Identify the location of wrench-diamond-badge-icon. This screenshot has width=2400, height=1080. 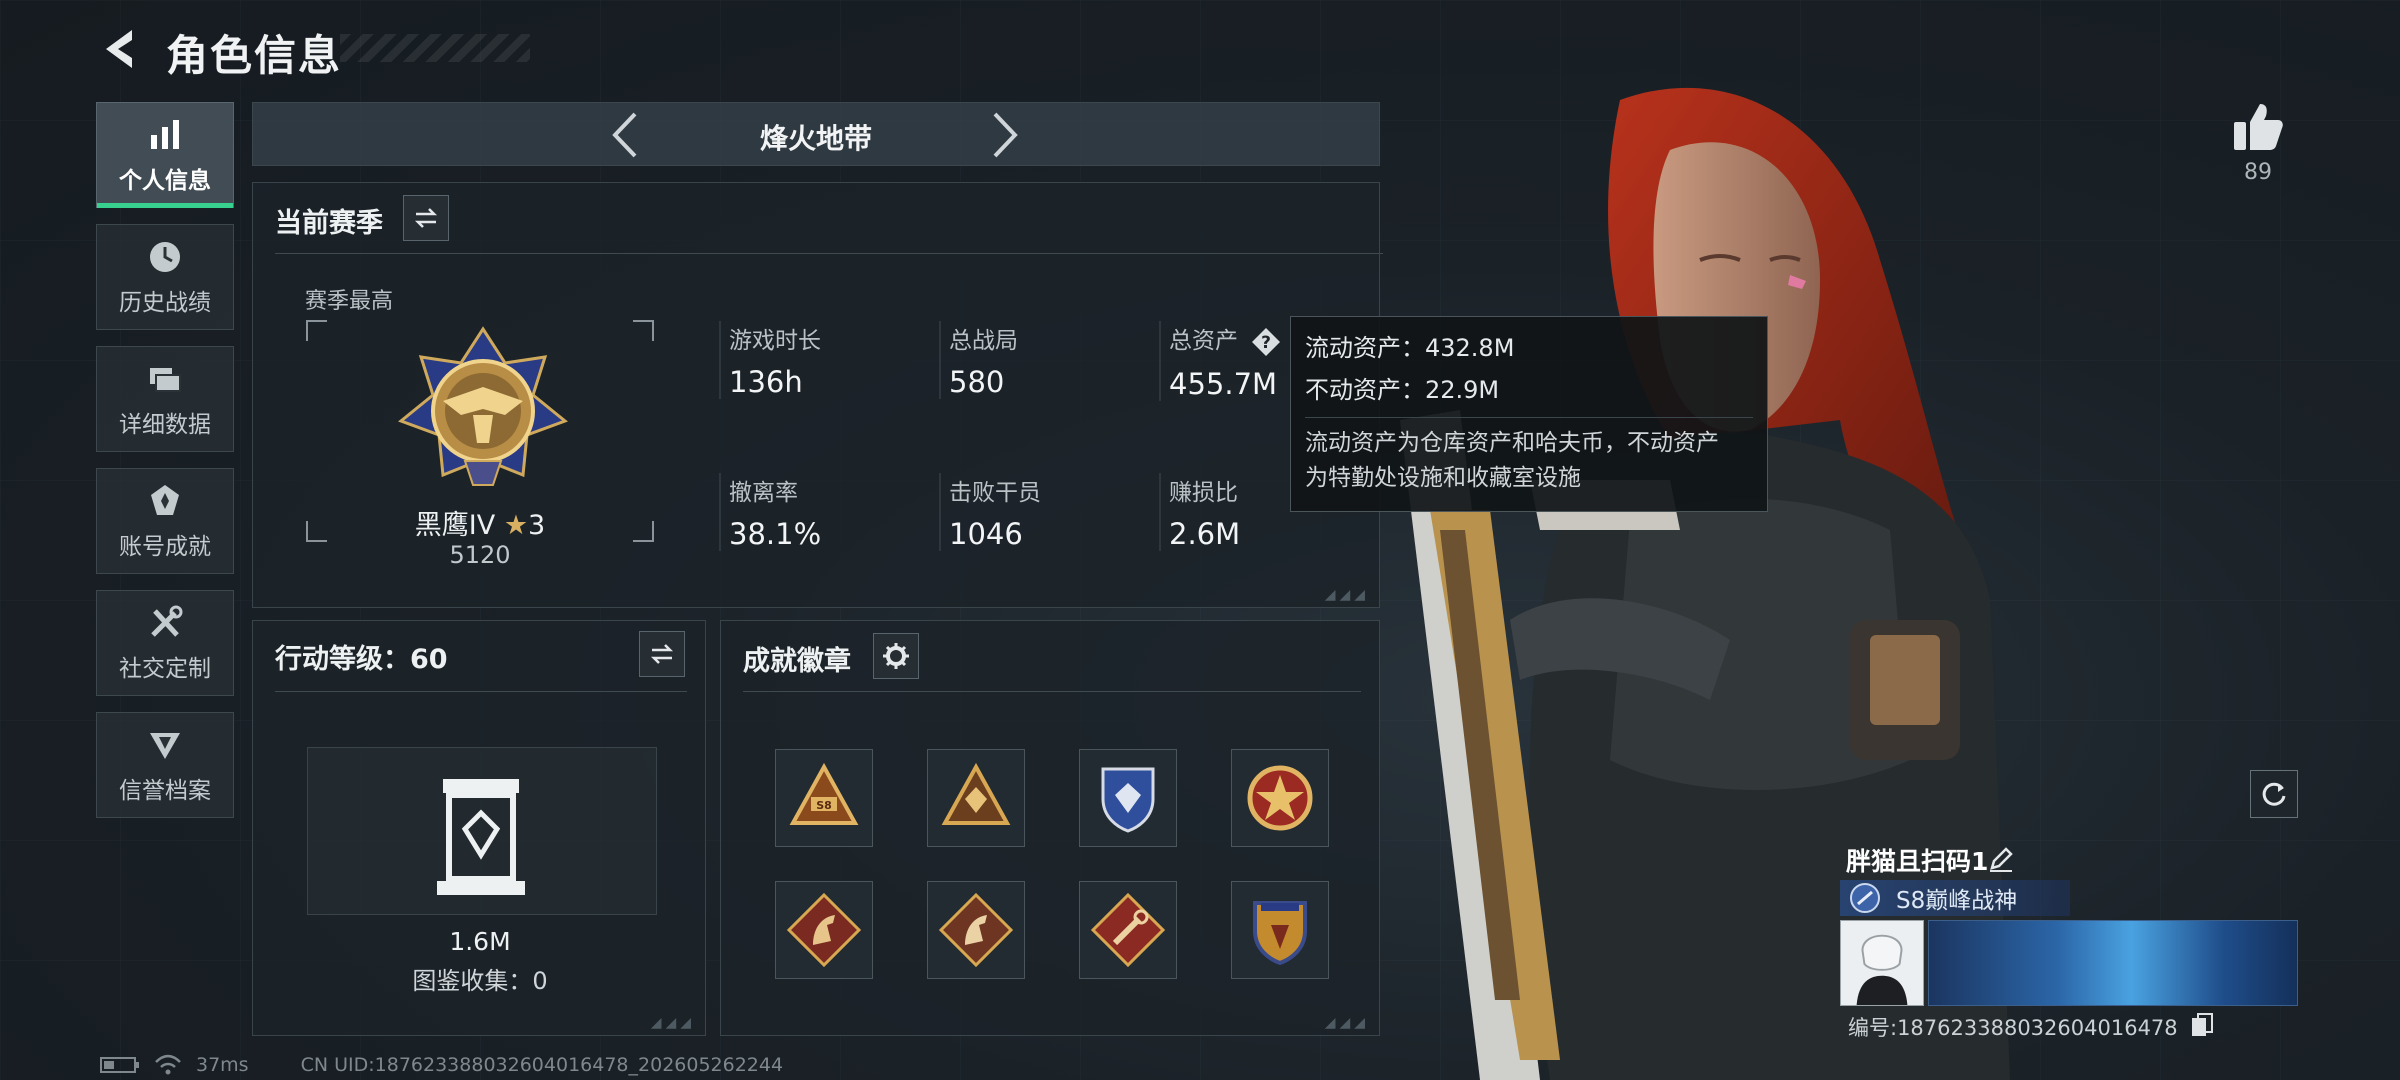
(1128, 930).